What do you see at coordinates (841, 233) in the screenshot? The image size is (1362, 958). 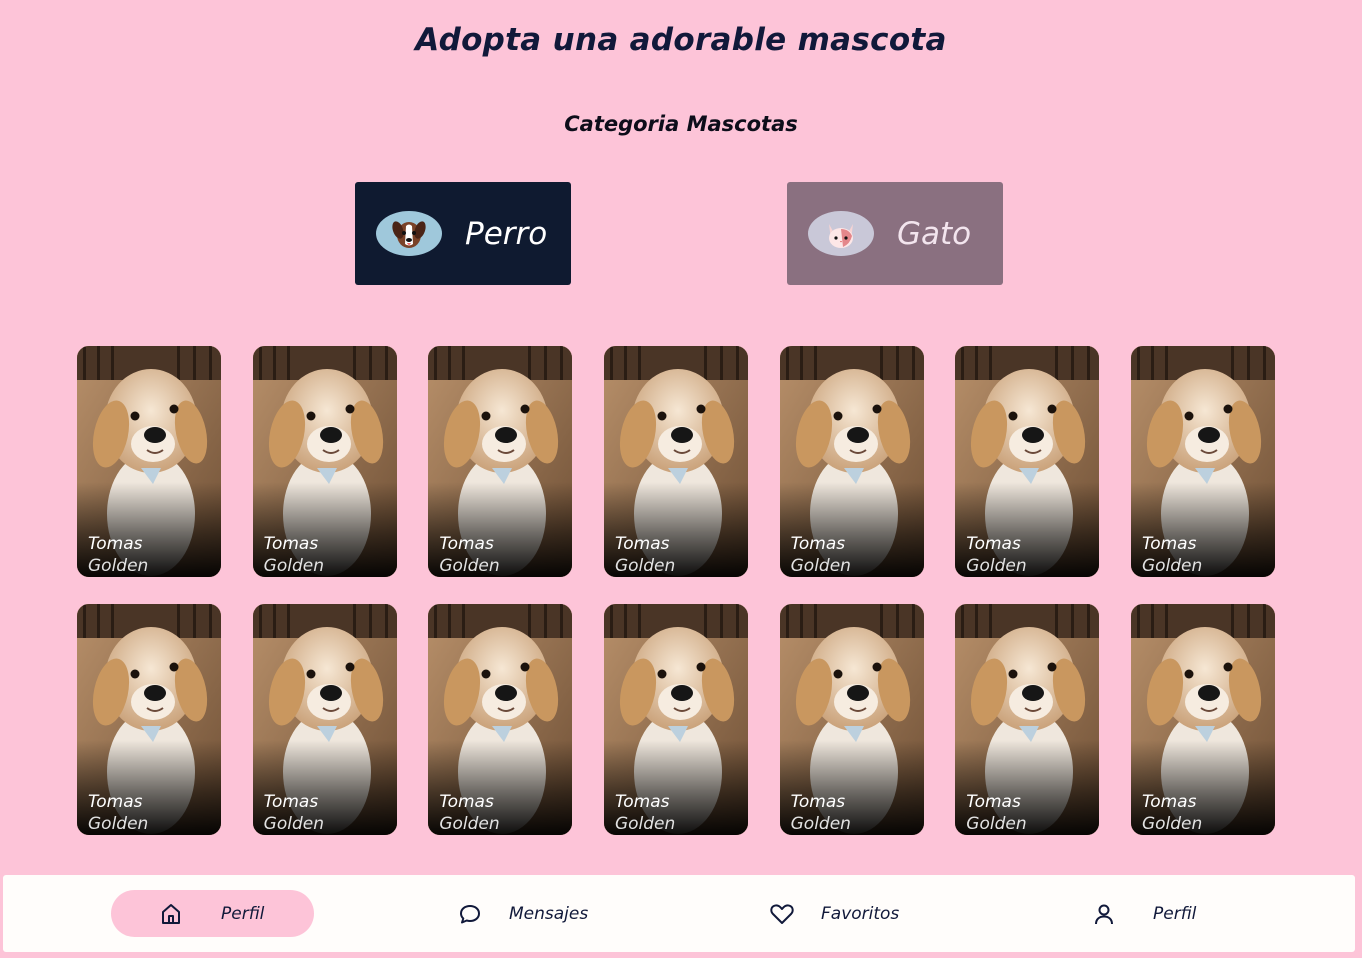 I see `cat-icon` at bounding box center [841, 233].